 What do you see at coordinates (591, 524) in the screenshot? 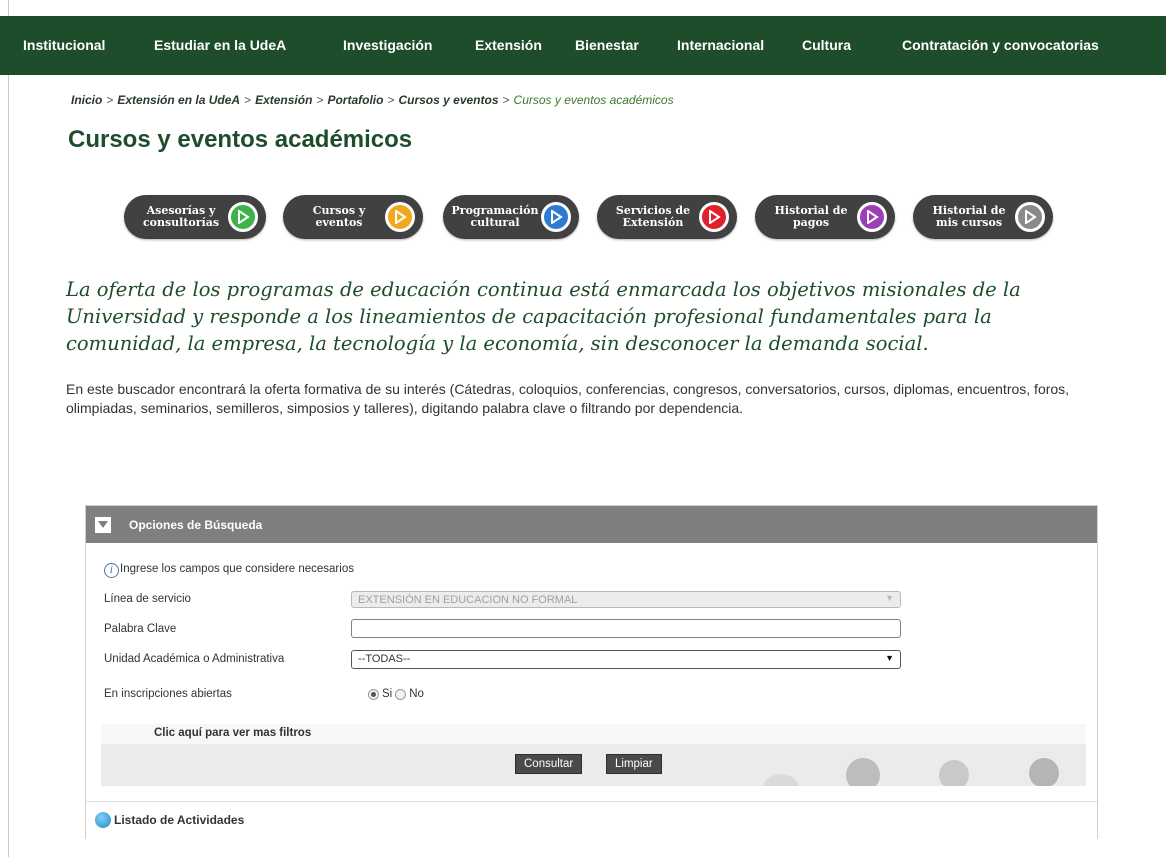
I see `search-options-header: Opciones de Búsqueda` at bounding box center [591, 524].